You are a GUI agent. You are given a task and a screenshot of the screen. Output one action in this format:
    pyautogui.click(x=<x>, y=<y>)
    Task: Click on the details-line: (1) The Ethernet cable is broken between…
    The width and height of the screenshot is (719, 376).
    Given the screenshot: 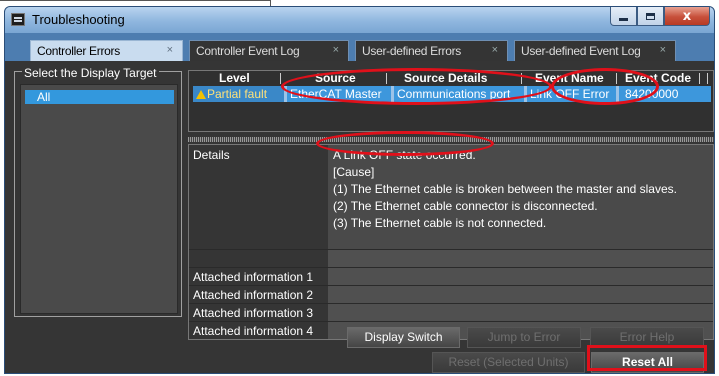 What is the action you would take?
    pyautogui.click(x=505, y=189)
    